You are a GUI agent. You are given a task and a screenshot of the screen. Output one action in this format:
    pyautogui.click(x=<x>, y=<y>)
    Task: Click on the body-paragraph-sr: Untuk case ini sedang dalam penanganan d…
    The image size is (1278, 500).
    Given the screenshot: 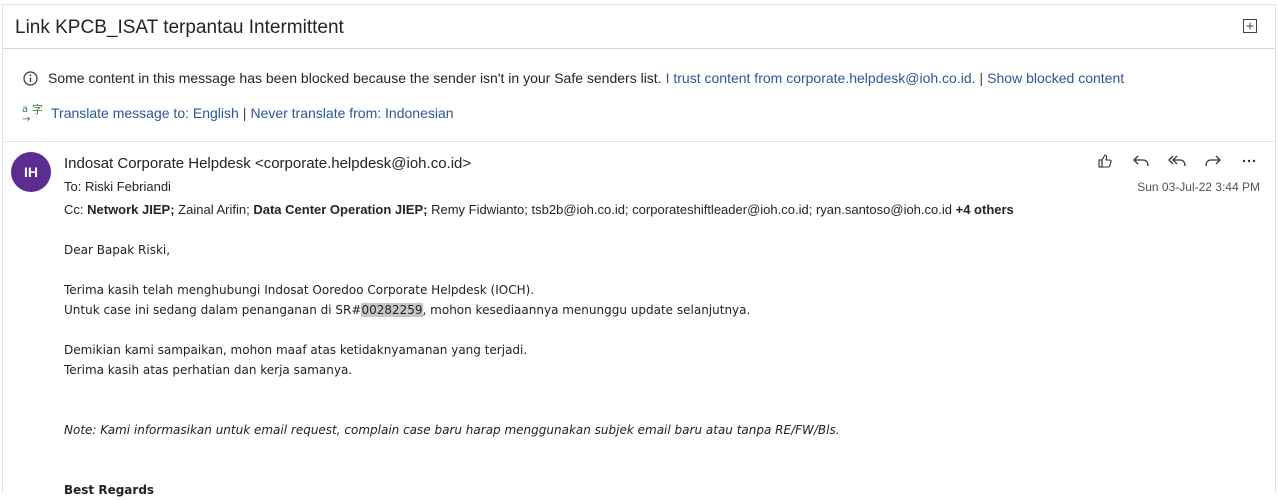 What is the action you would take?
    pyautogui.click(x=407, y=310)
    